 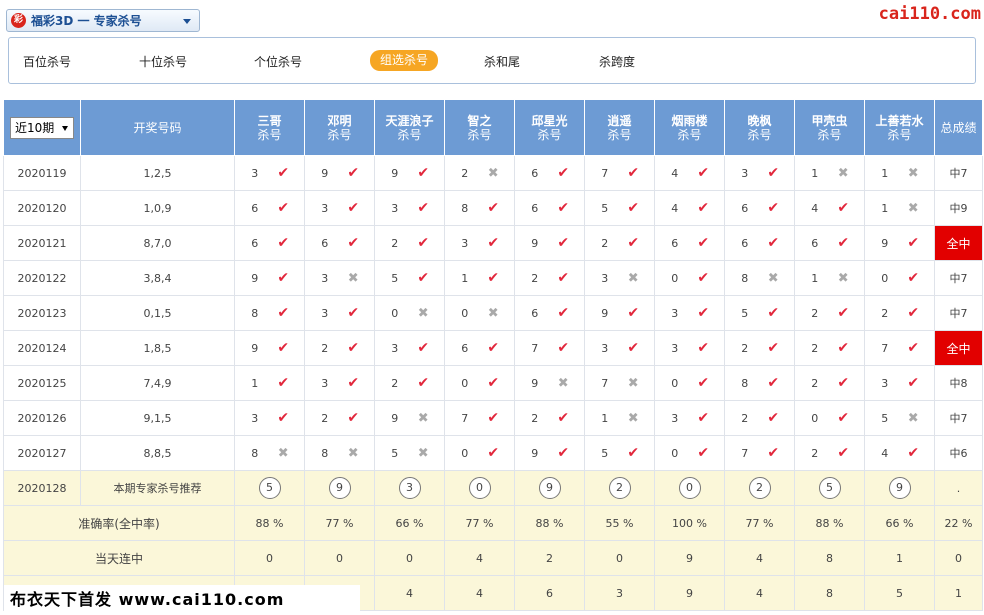 I want to click on kill-cell: 9 ✔, so click(x=269, y=278).